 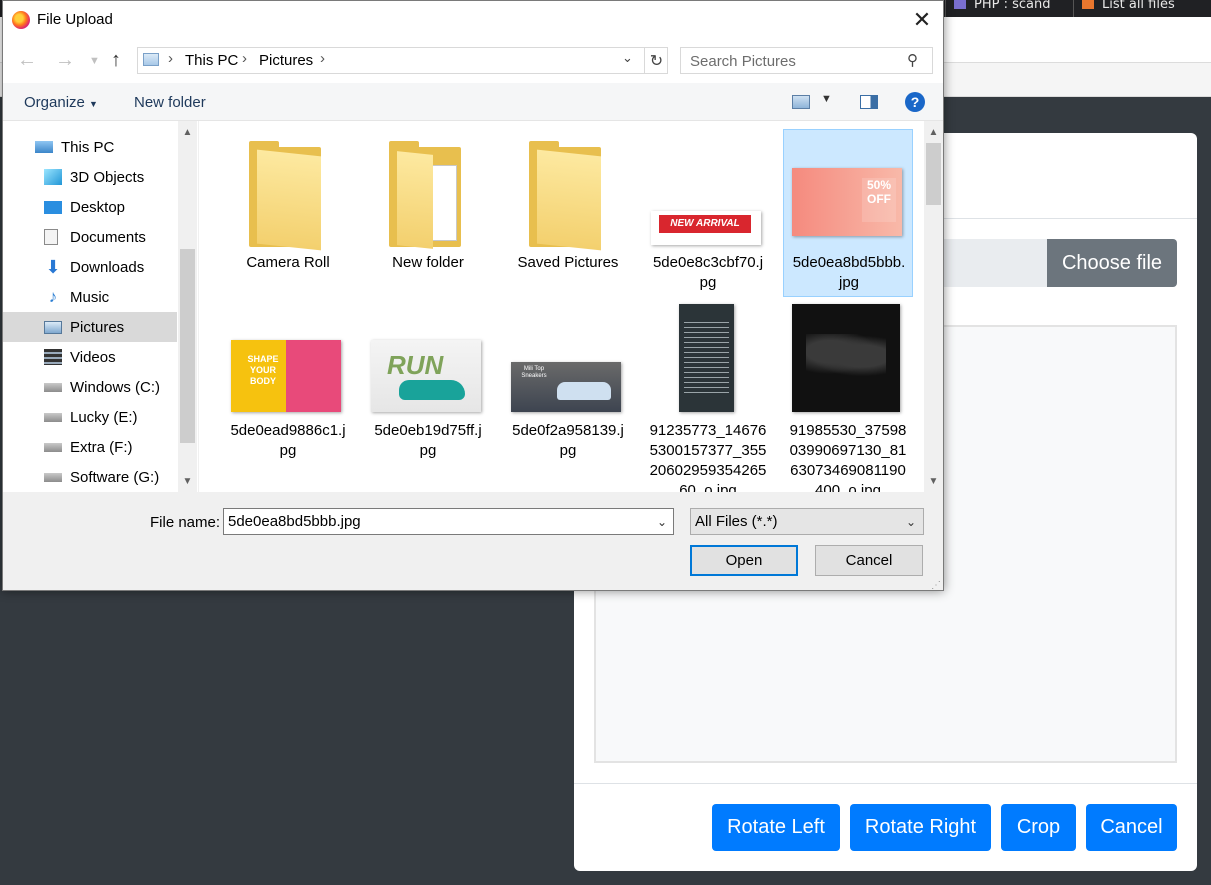 I want to click on forward-arrow-icon: →, so click(x=65, y=60).